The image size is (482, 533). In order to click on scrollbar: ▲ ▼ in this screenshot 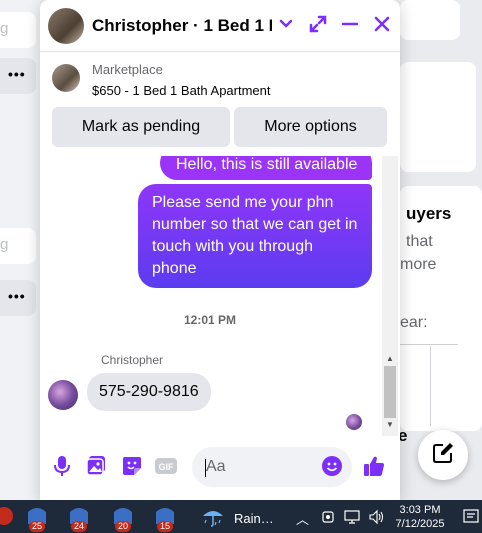, I will do `click(390, 296)`.